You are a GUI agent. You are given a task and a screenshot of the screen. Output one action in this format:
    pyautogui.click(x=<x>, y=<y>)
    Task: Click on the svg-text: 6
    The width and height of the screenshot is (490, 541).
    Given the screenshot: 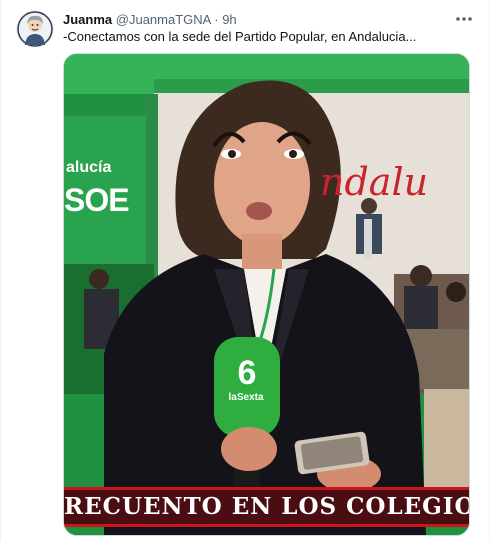 What is the action you would take?
    pyautogui.click(x=247, y=373)
    